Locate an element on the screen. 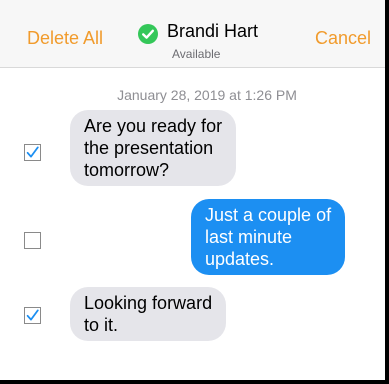 The width and height of the screenshot is (389, 384). cancel-button: Cancel is located at coordinates (343, 38).